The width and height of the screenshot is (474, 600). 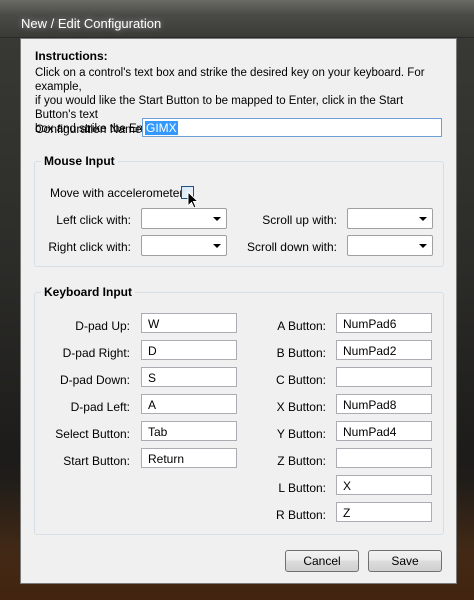 I want to click on select-button-input: Tab, so click(x=189, y=431).